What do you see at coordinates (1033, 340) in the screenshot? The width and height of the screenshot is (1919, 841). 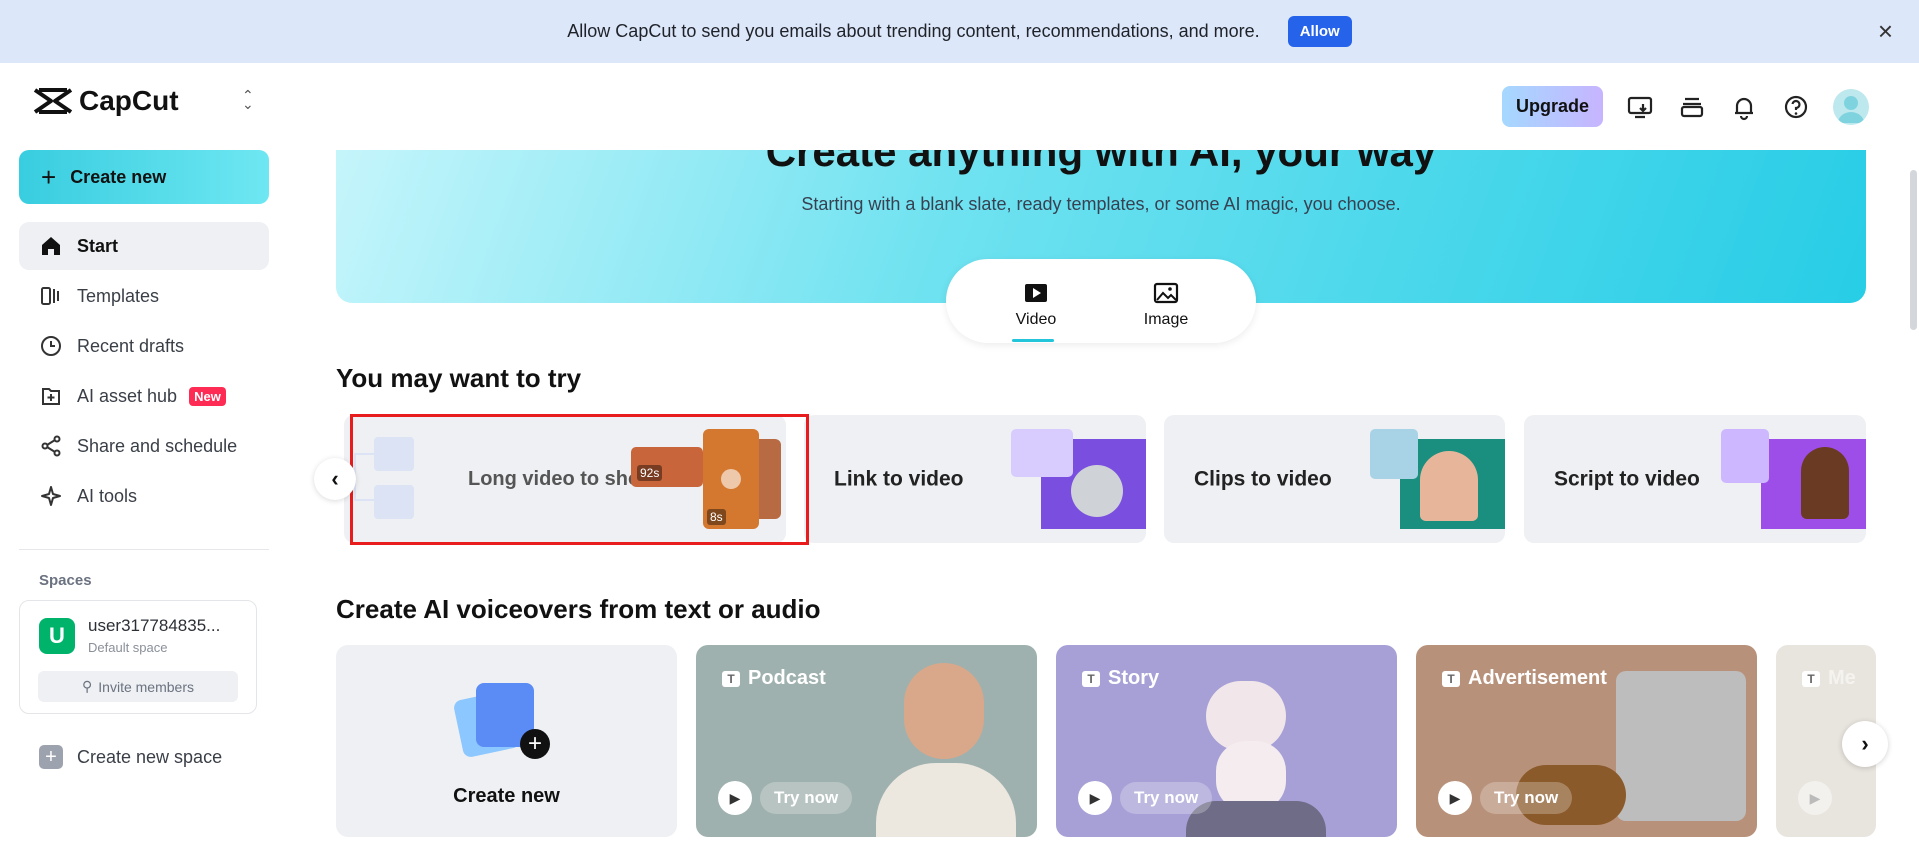 I see `active-tab-indicator` at bounding box center [1033, 340].